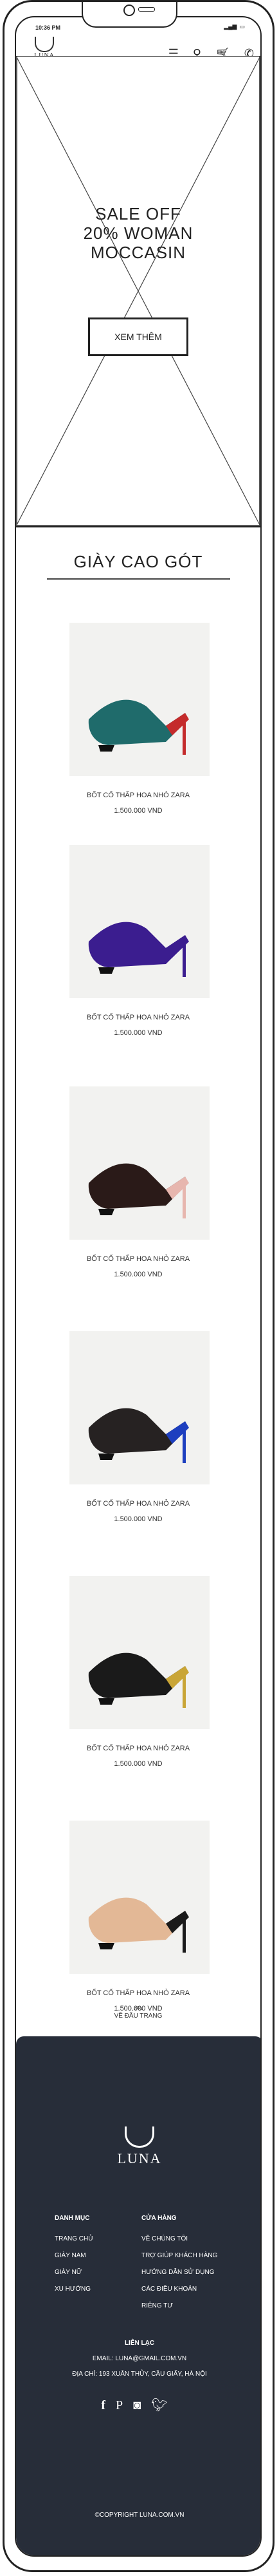 The image size is (279, 2576). What do you see at coordinates (73, 2218) in the screenshot?
I see `footer-col-heading: DANH MỤC` at bounding box center [73, 2218].